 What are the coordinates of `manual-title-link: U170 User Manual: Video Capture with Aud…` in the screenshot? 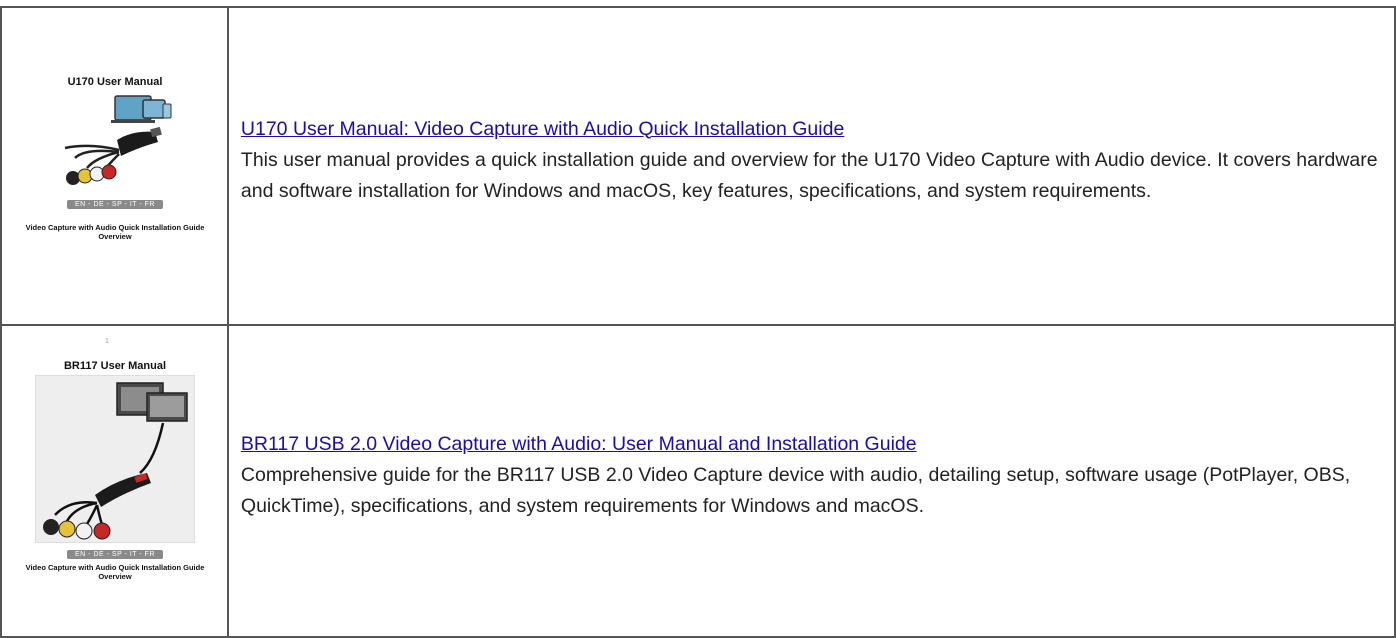 It's located at (542, 129).